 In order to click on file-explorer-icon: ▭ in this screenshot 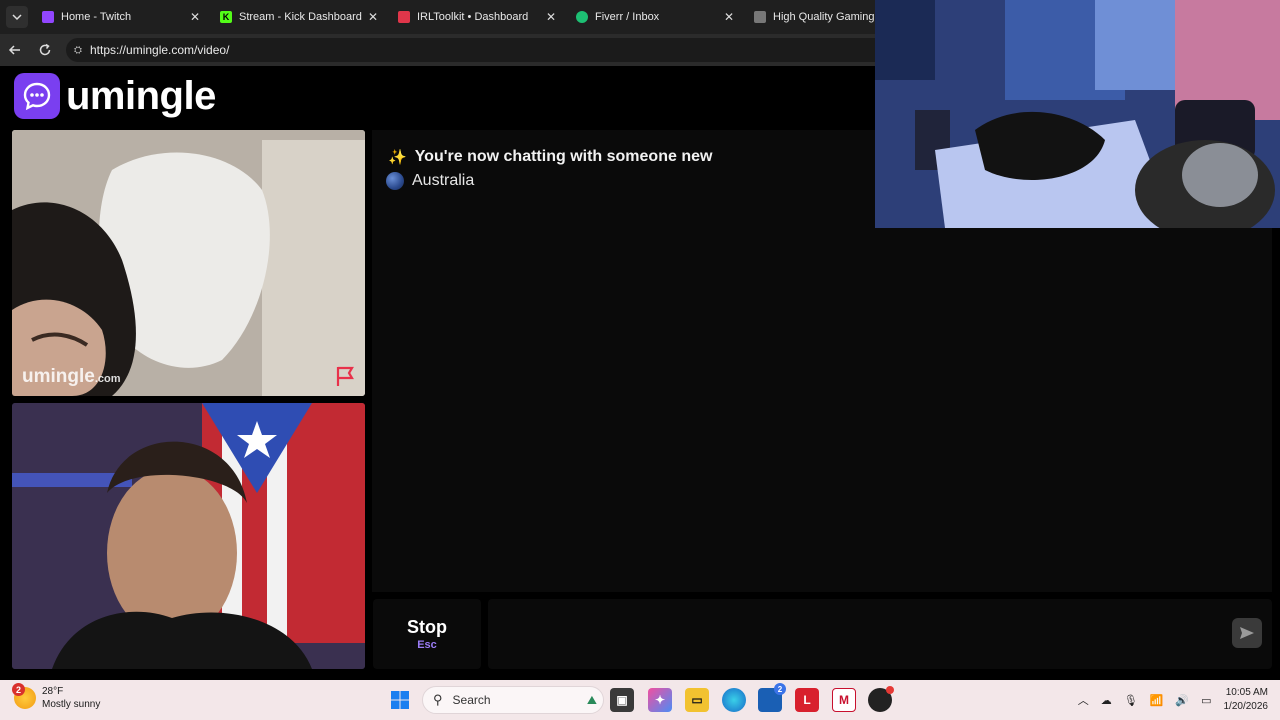, I will do `click(697, 700)`.